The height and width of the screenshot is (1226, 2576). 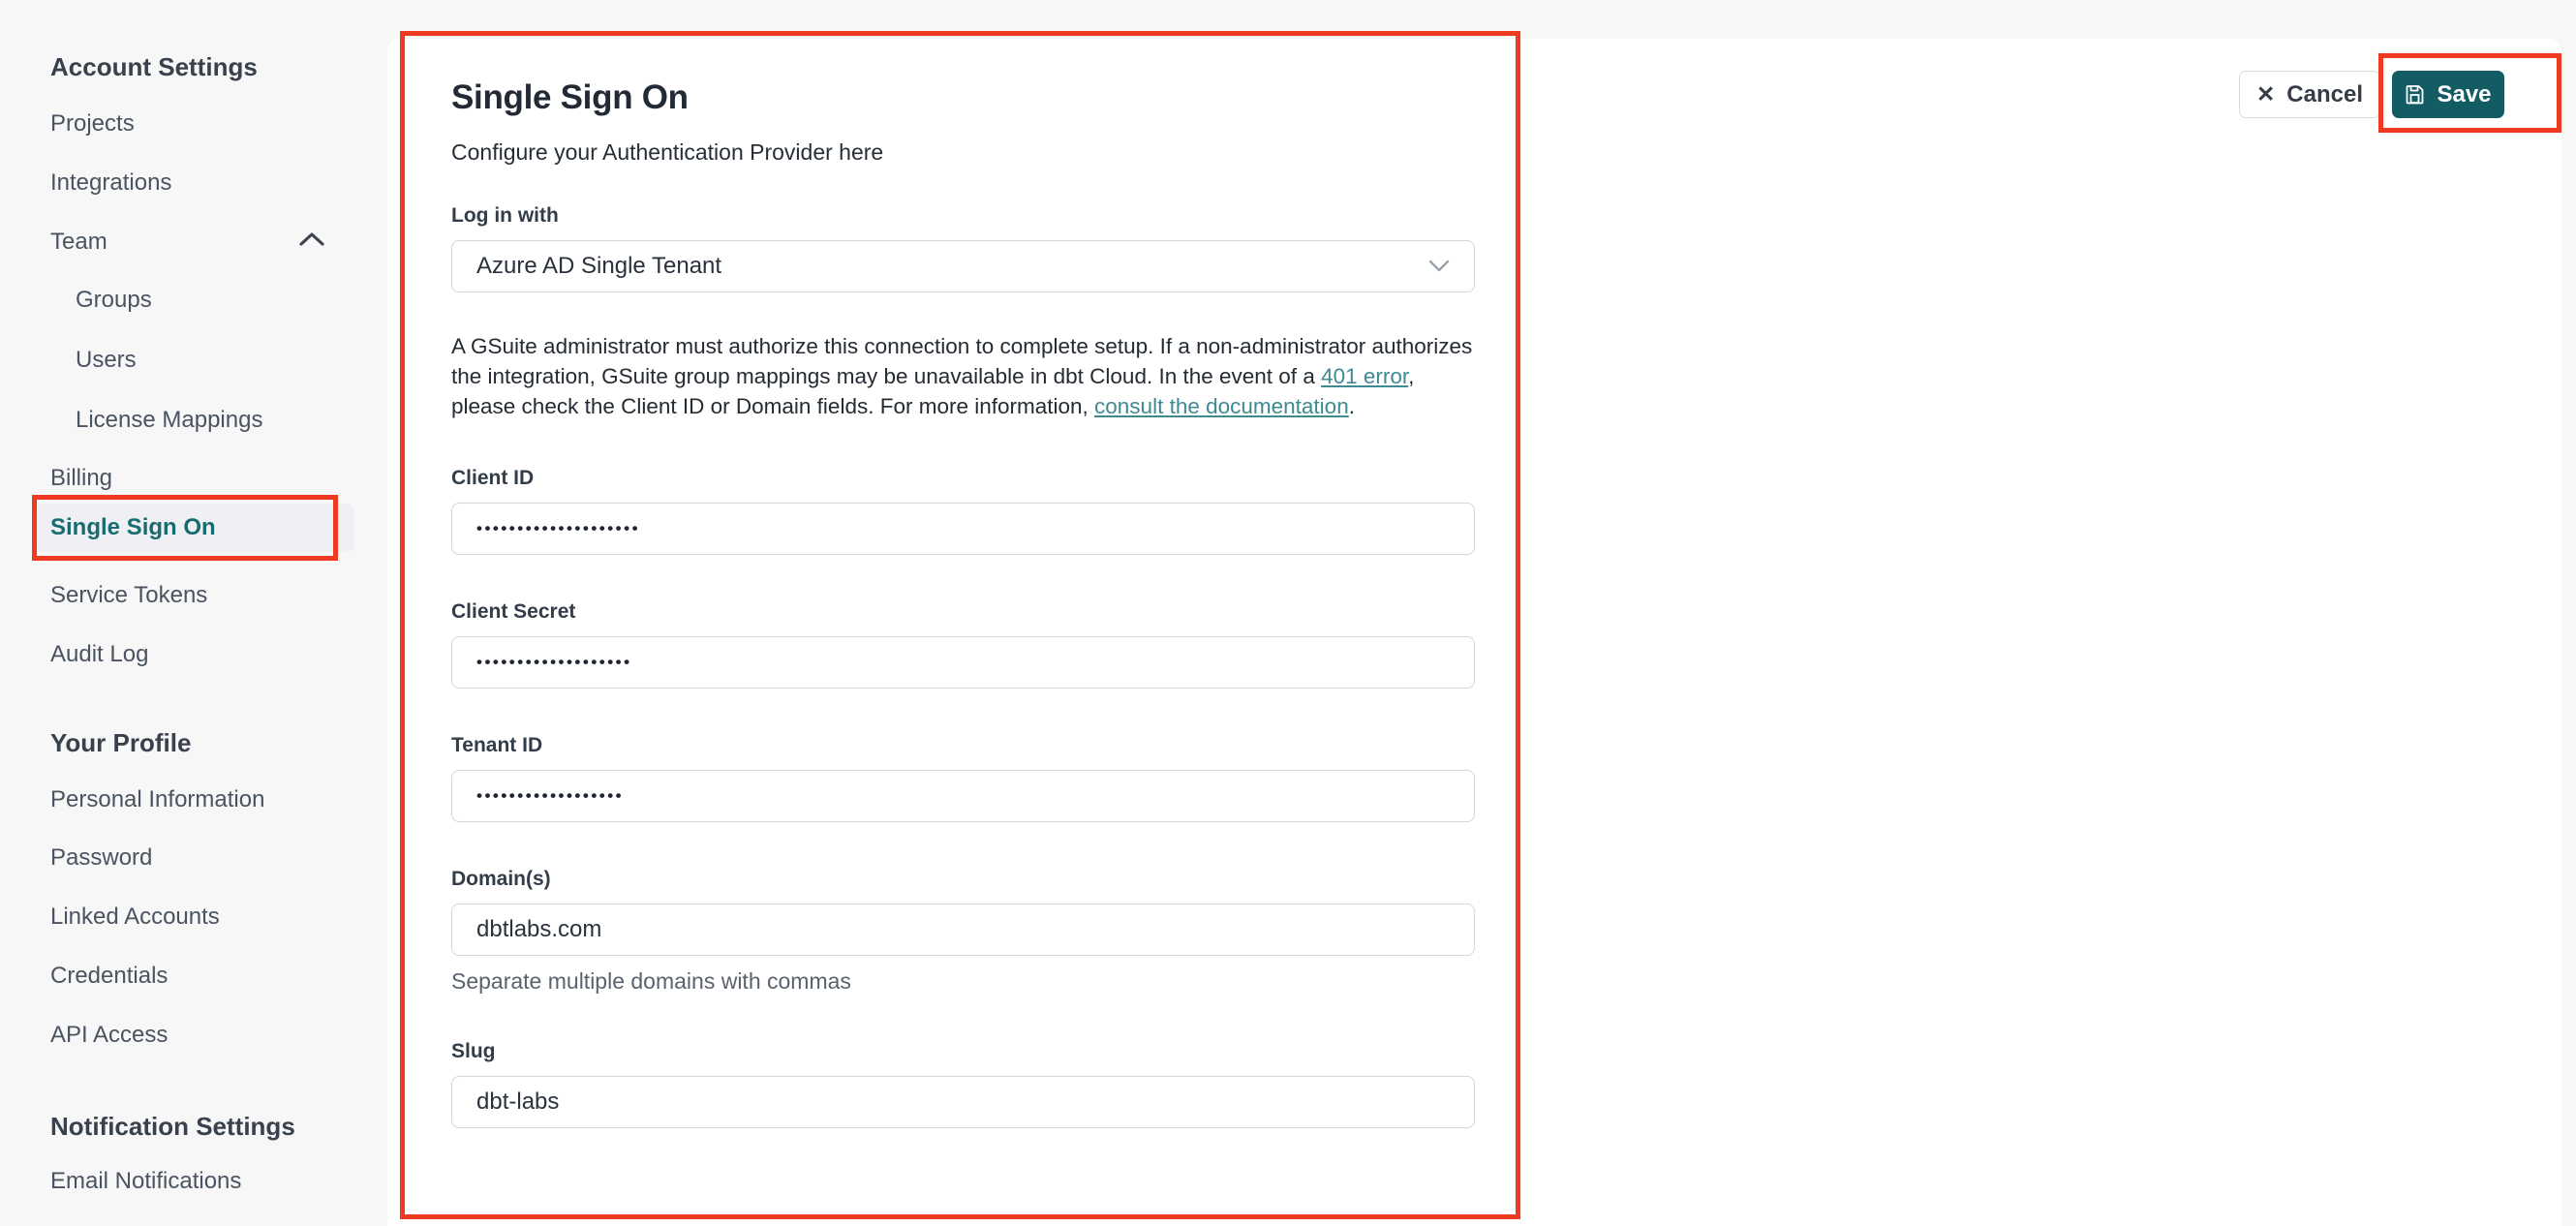 What do you see at coordinates (513, 611) in the screenshot?
I see `client-secret-label: Client Secret` at bounding box center [513, 611].